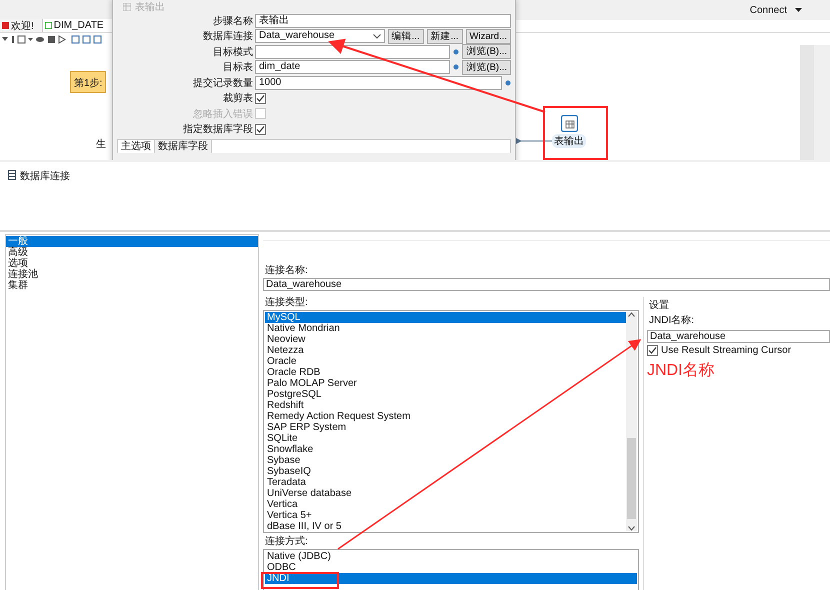 This screenshot has width=830, height=590. What do you see at coordinates (287, 302) in the screenshot?
I see `field-label: 连接类型:` at bounding box center [287, 302].